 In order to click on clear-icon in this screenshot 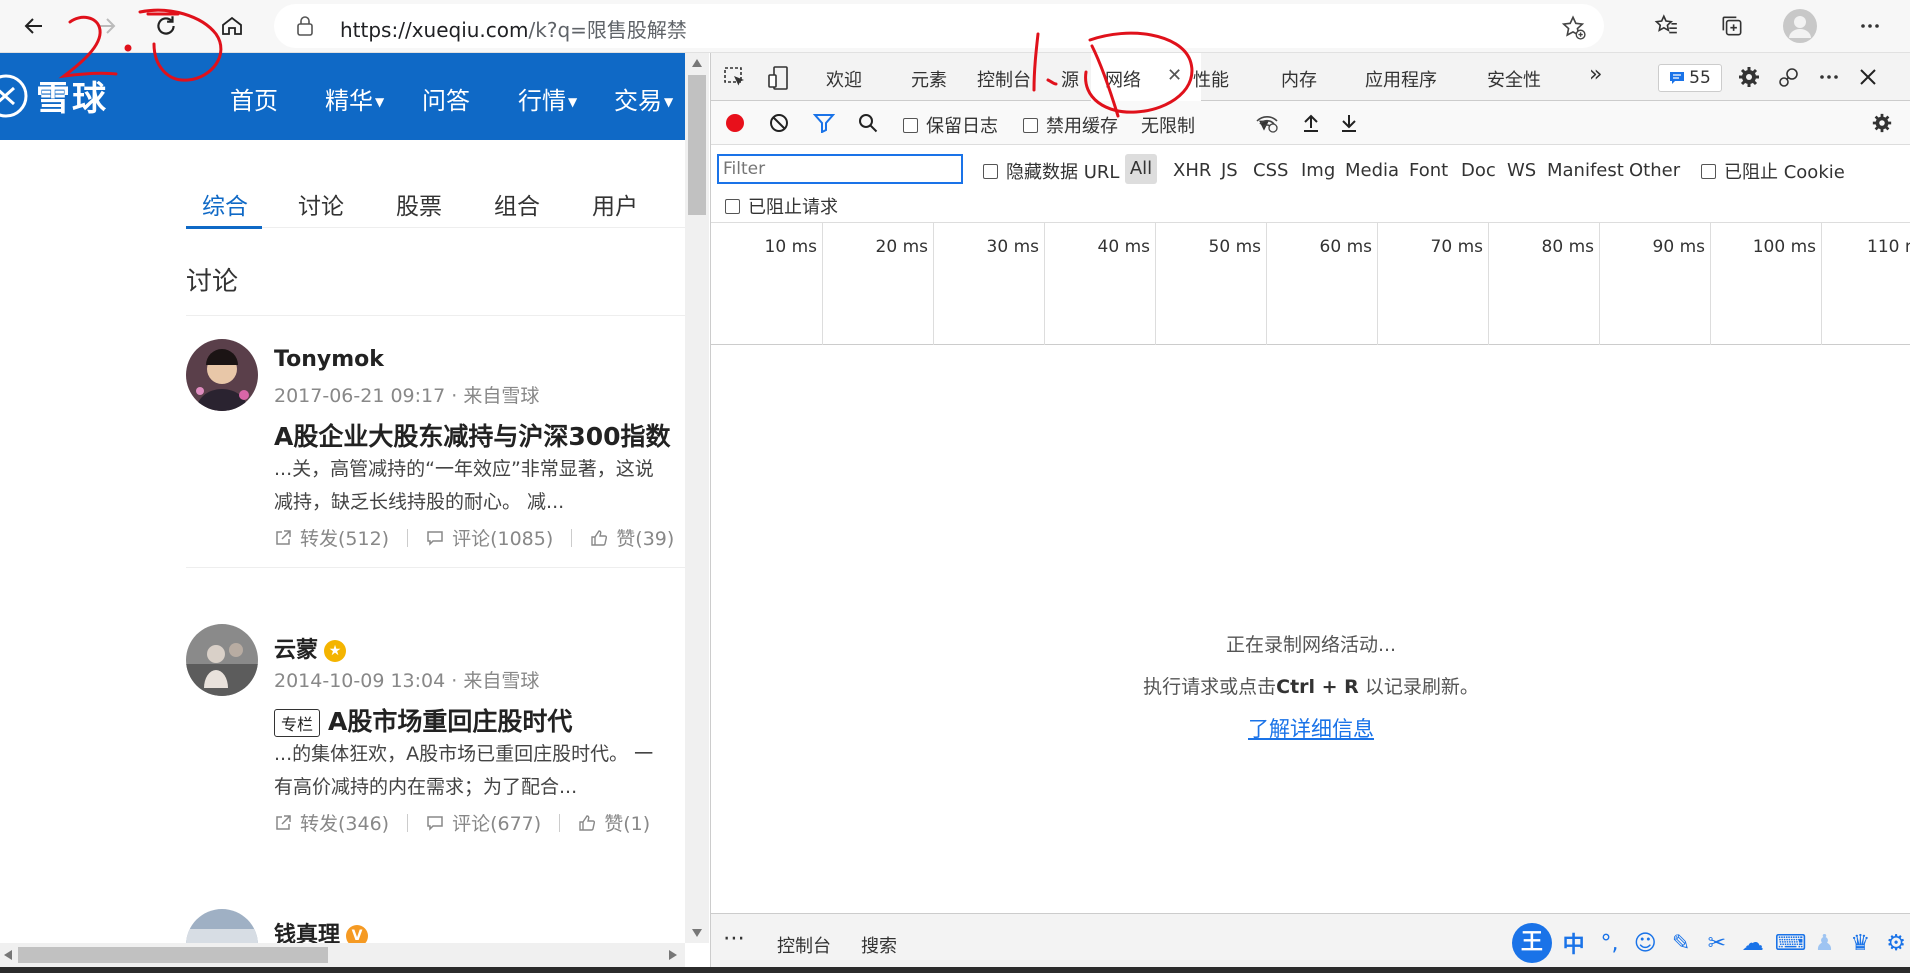, I will do `click(779, 123)`.